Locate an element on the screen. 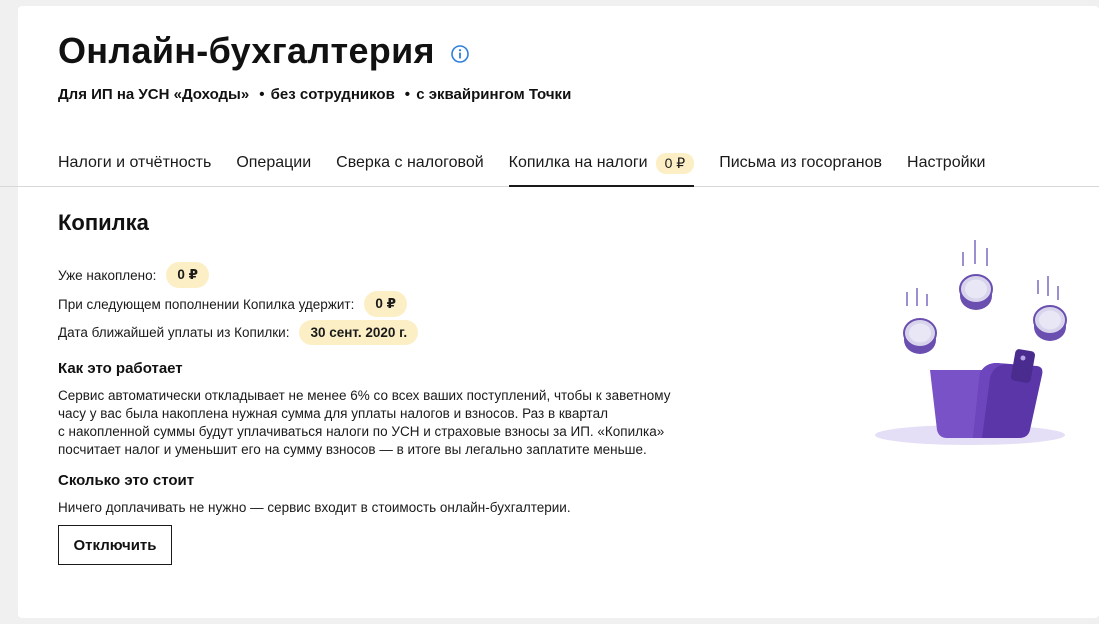  section-title: Копилка is located at coordinates (103, 222).